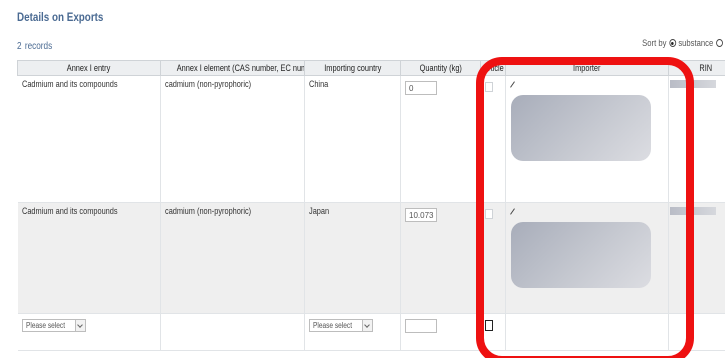 This screenshot has width=725, height=358. I want to click on radio-selected-icon, so click(673, 43).